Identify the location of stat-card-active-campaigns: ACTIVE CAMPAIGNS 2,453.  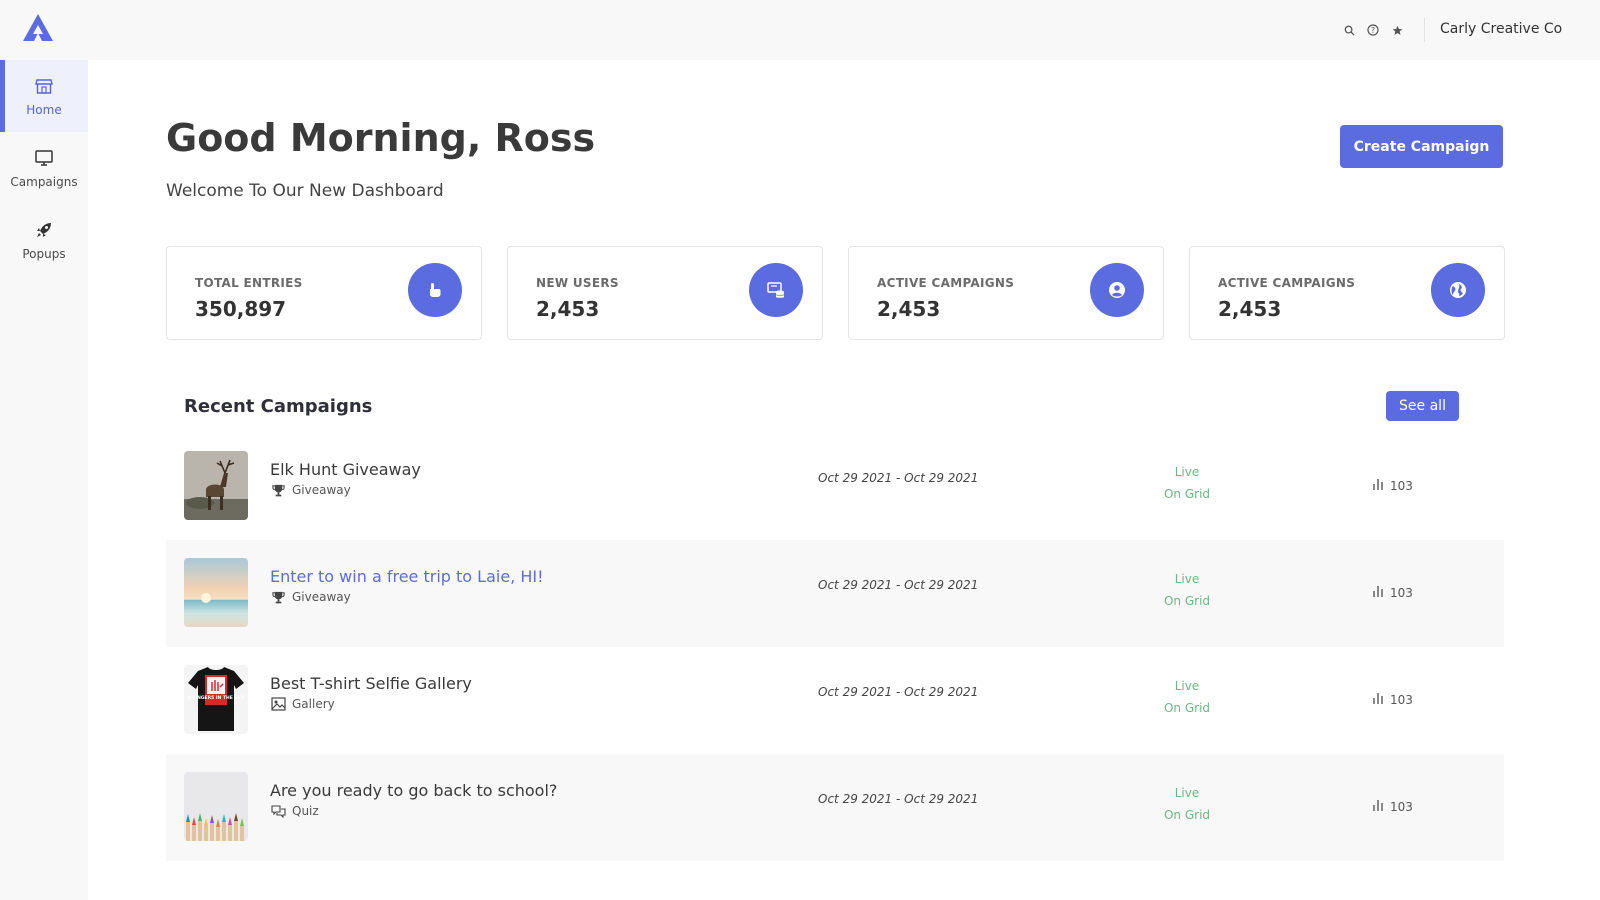
(1006, 293).